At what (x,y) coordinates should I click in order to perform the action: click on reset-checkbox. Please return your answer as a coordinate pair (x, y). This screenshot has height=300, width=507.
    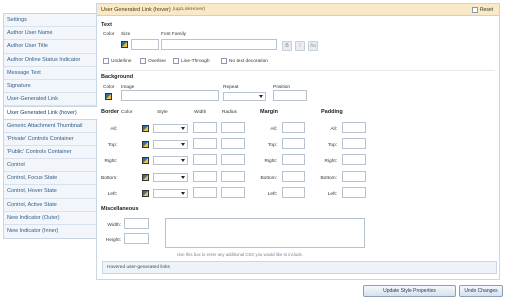
    Looking at the image, I should click on (474, 9).